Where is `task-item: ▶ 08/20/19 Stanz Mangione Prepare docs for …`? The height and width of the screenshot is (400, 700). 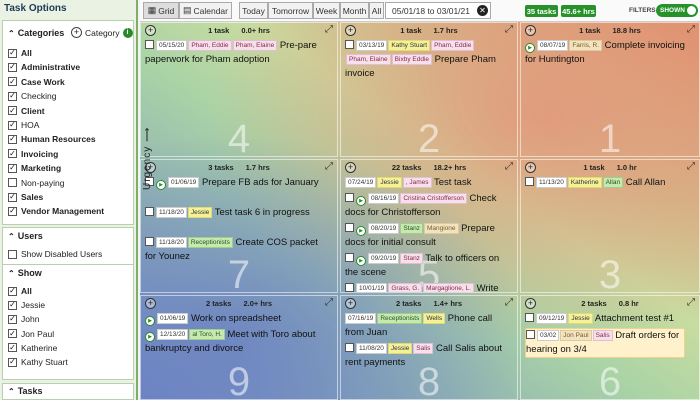
task-item: ▶ 08/20/19 Stanz Mangione Prepare docs for … is located at coordinates (424, 236).